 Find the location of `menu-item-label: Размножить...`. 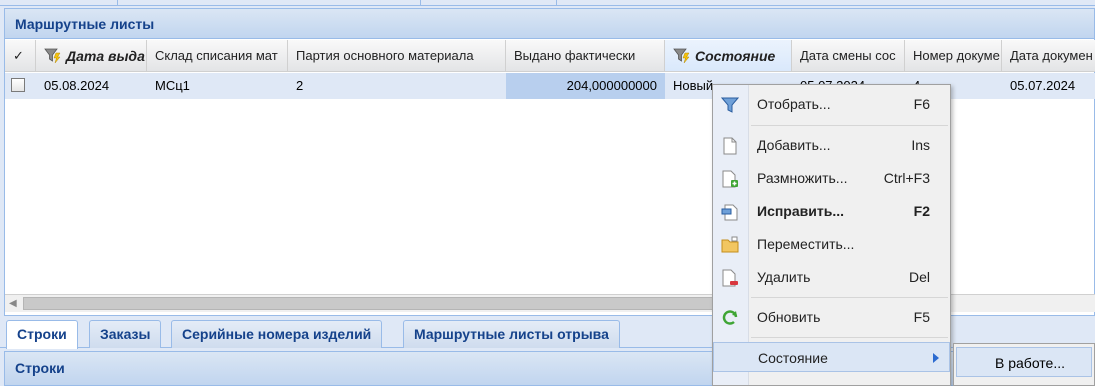

menu-item-label: Размножить... is located at coordinates (802, 178).